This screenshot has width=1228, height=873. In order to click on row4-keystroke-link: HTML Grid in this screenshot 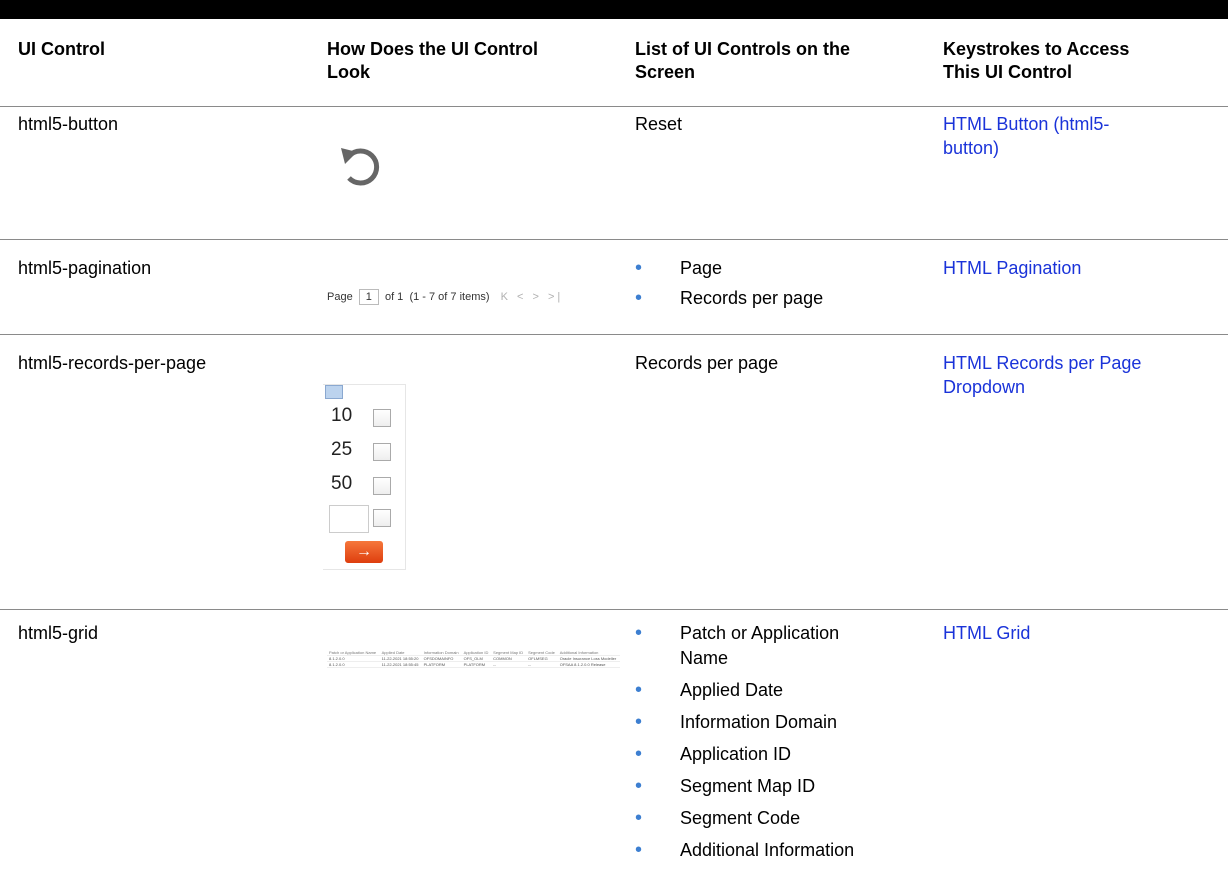, I will do `click(986, 633)`.